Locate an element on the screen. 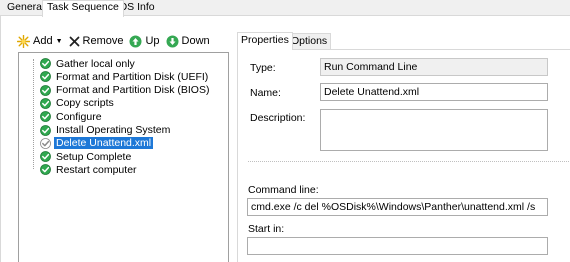 The image size is (570, 262). down-button: Down is located at coordinates (188, 41).